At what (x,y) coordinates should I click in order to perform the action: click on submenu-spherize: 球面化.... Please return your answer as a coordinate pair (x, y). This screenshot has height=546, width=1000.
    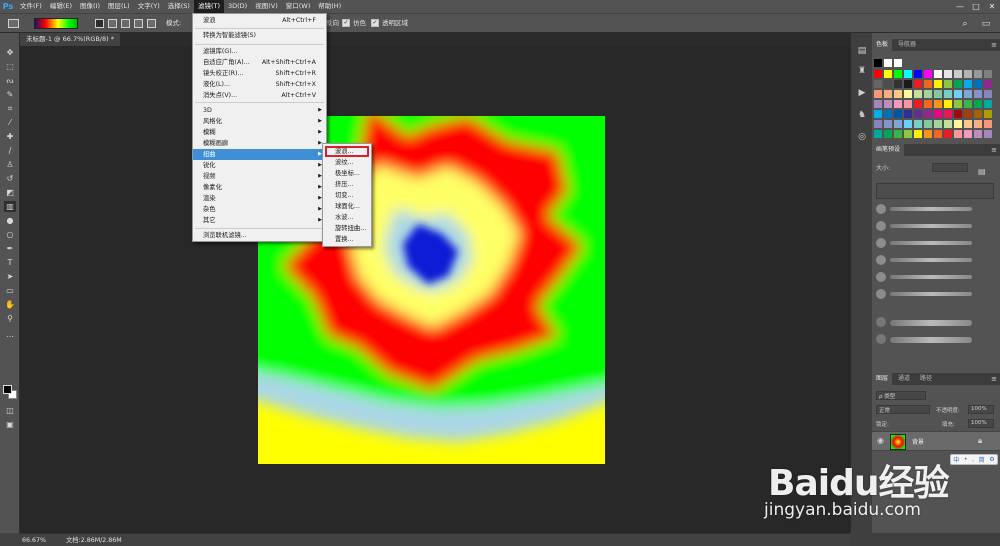
    Looking at the image, I should click on (347, 207).